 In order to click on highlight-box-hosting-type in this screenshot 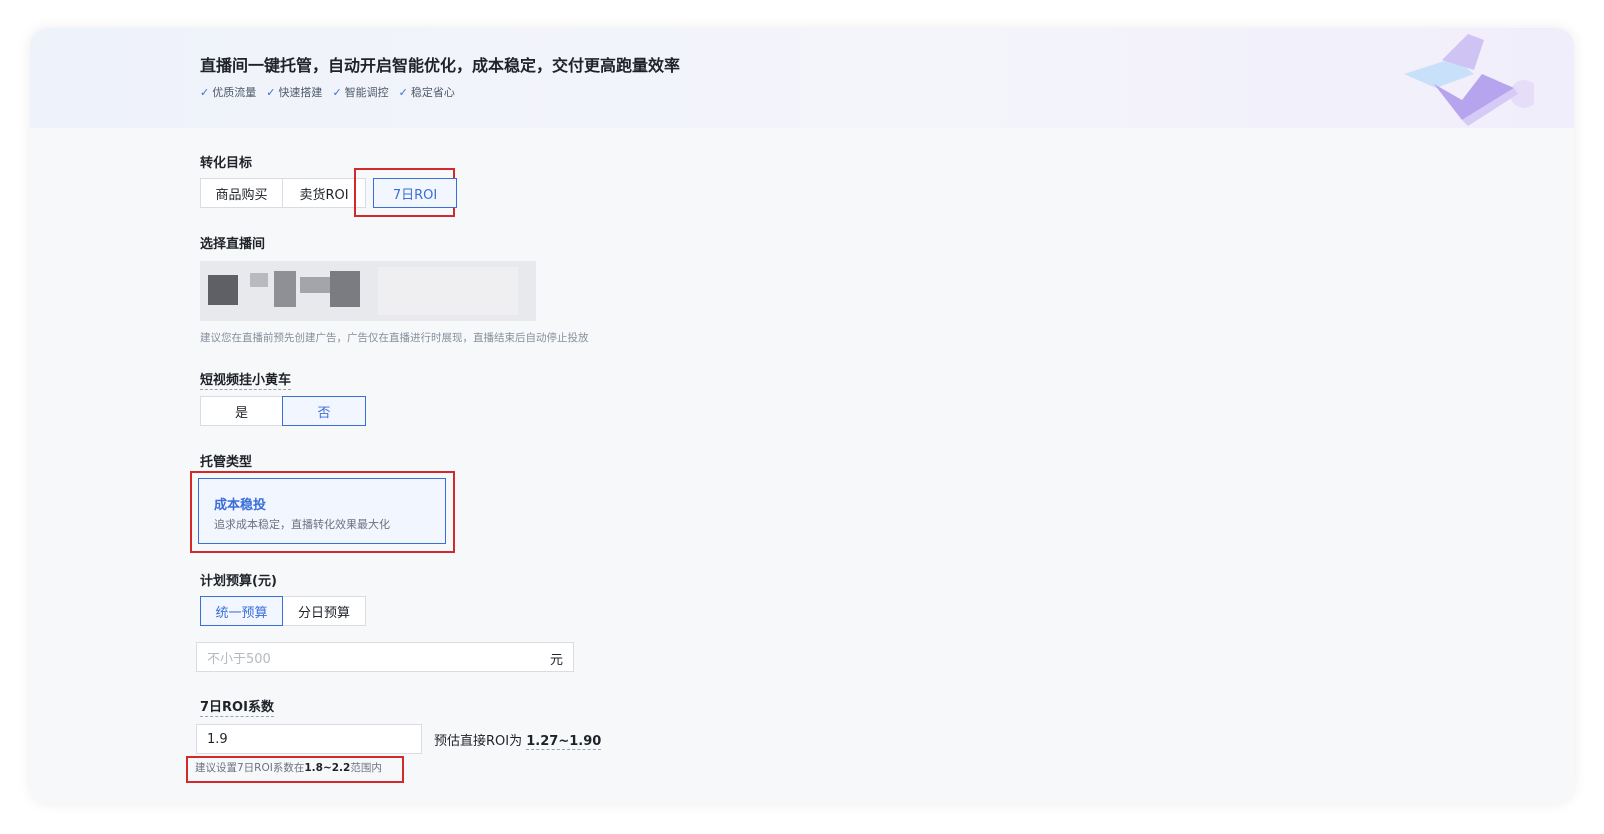, I will do `click(322, 512)`.